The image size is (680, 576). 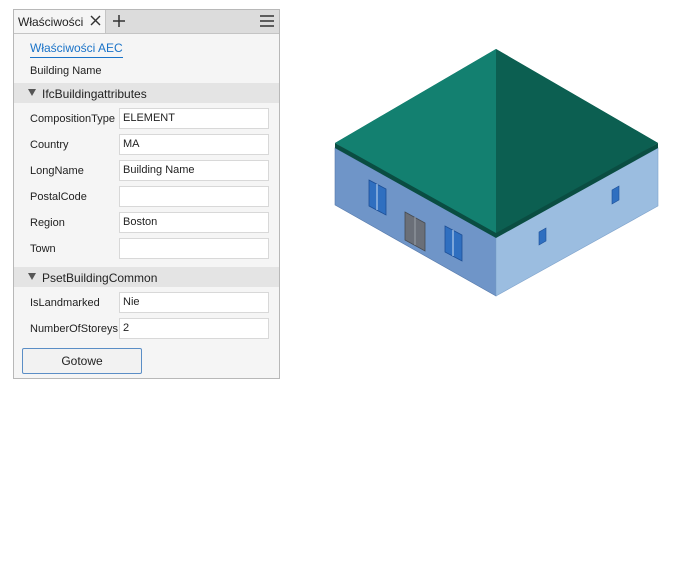 What do you see at coordinates (194, 118) in the screenshot?
I see `composition-type-field: ELEMENT` at bounding box center [194, 118].